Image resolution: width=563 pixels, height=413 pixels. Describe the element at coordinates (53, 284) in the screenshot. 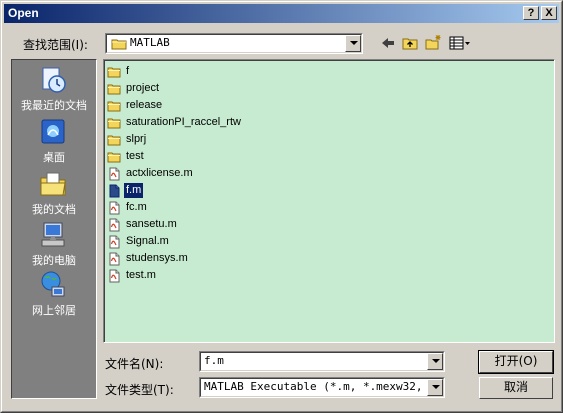

I see `network-places-icon` at that location.